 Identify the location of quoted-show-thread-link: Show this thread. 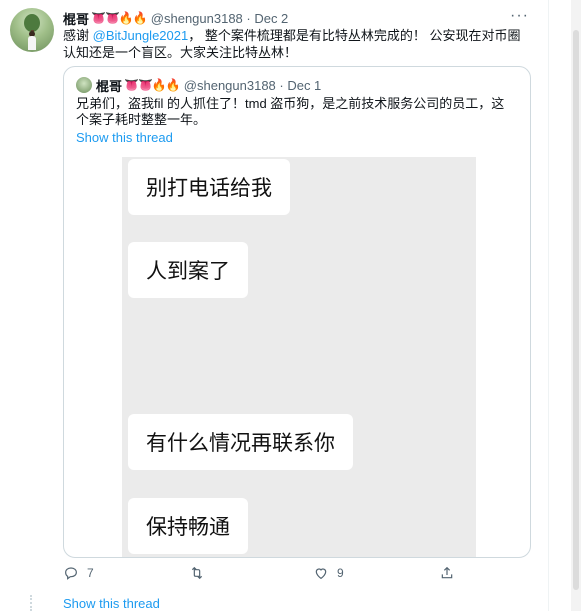
(124, 137).